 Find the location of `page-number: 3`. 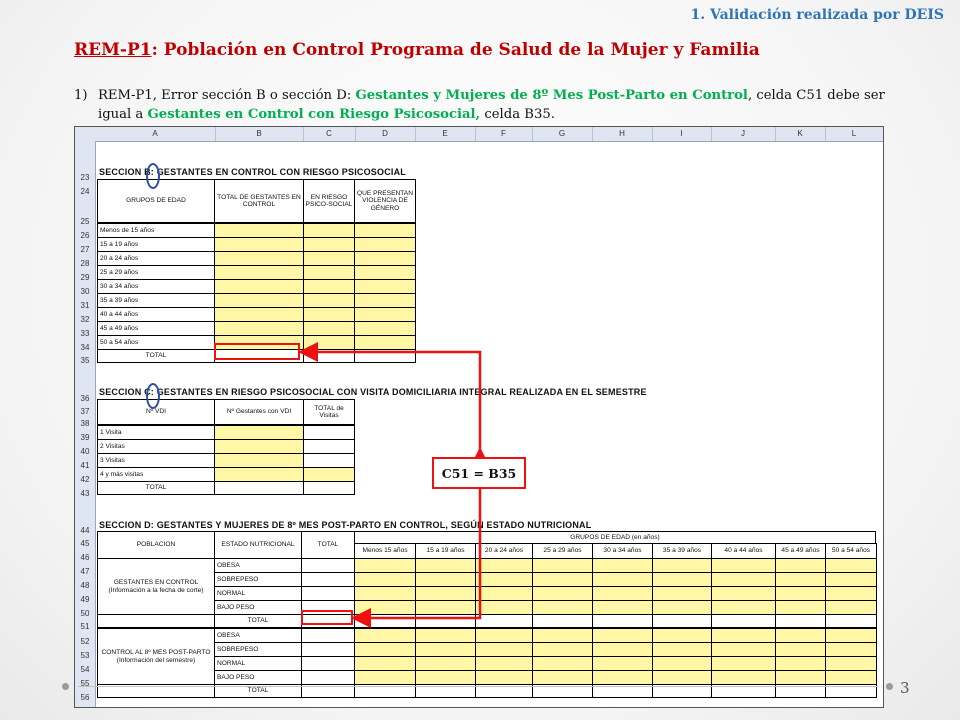

page-number: 3 is located at coordinates (905, 688).